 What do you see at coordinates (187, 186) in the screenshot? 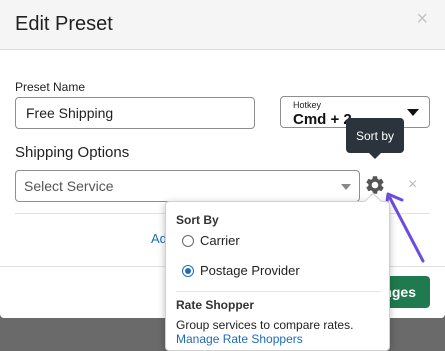
I see `select-service-dropdown: Select Service` at bounding box center [187, 186].